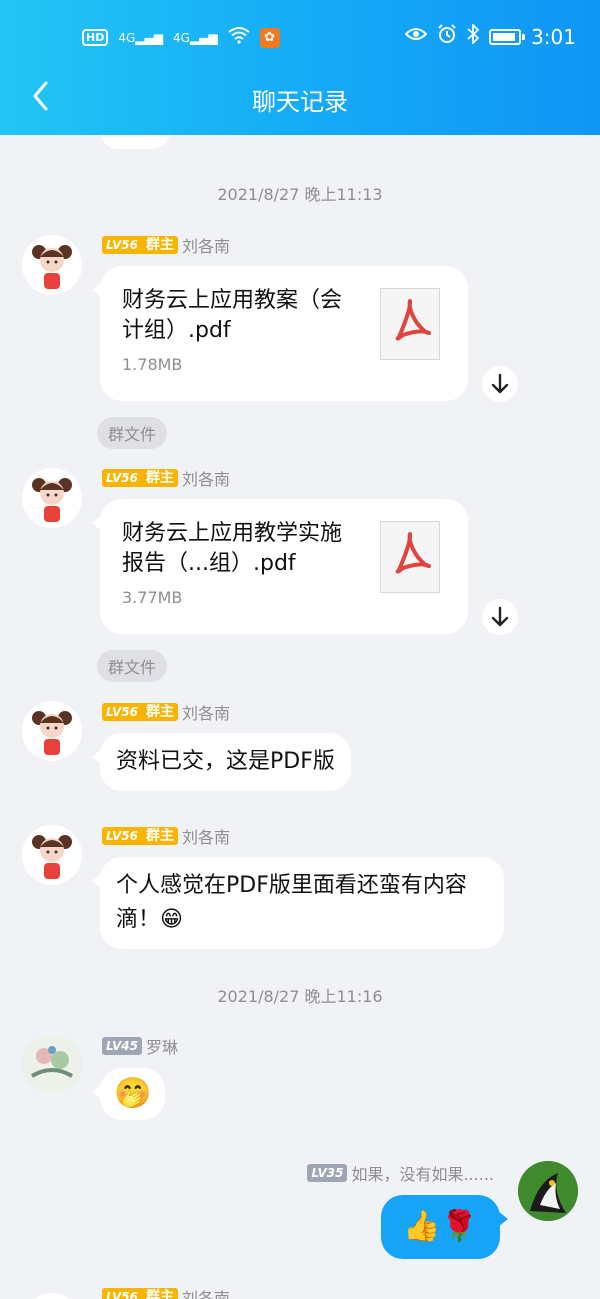 This screenshot has width=600, height=1299. Describe the element at coordinates (300, 996) in the screenshot. I see `timestamp: 2021/8/27 晚上11:16` at that location.